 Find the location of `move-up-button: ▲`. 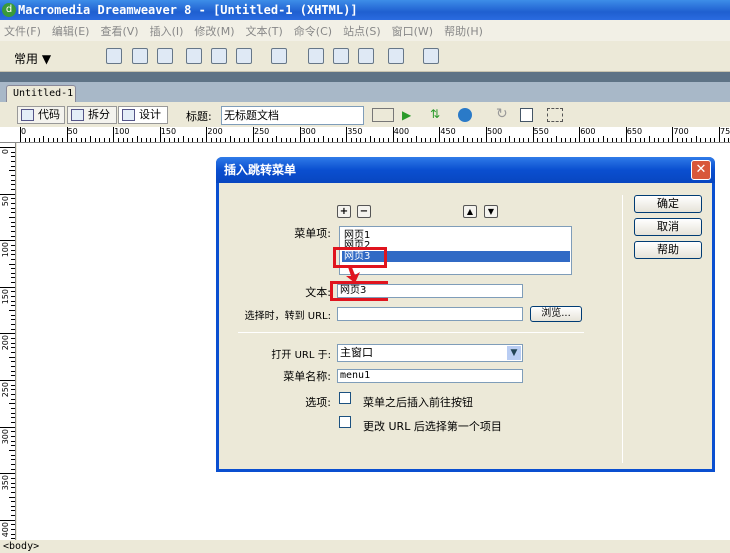

move-up-button: ▲ is located at coordinates (470, 211).